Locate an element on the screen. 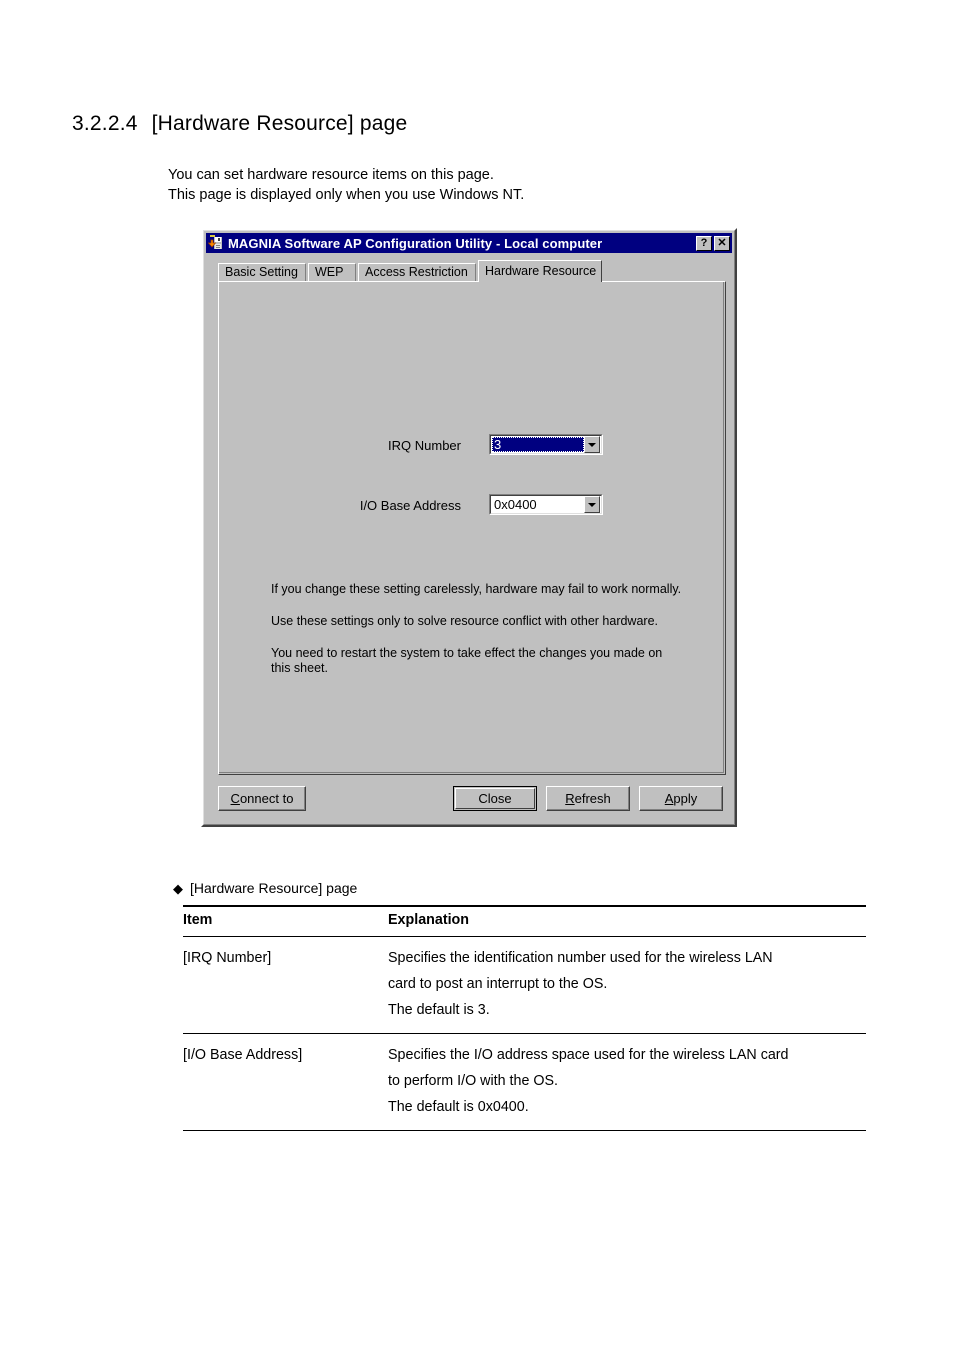  tab-label: Hardware Resource is located at coordinates (541, 271).